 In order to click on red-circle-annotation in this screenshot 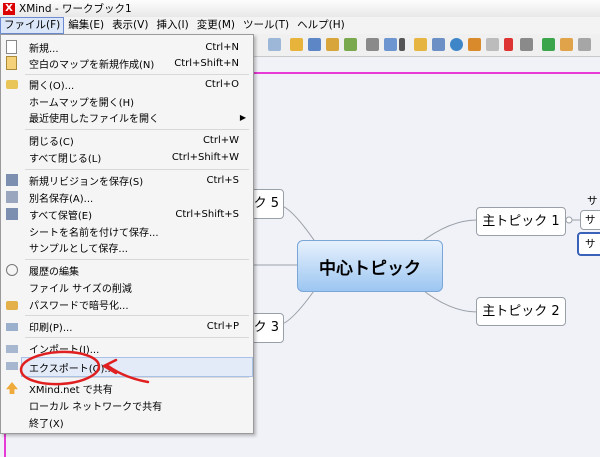, I will do `click(84, 368)`.